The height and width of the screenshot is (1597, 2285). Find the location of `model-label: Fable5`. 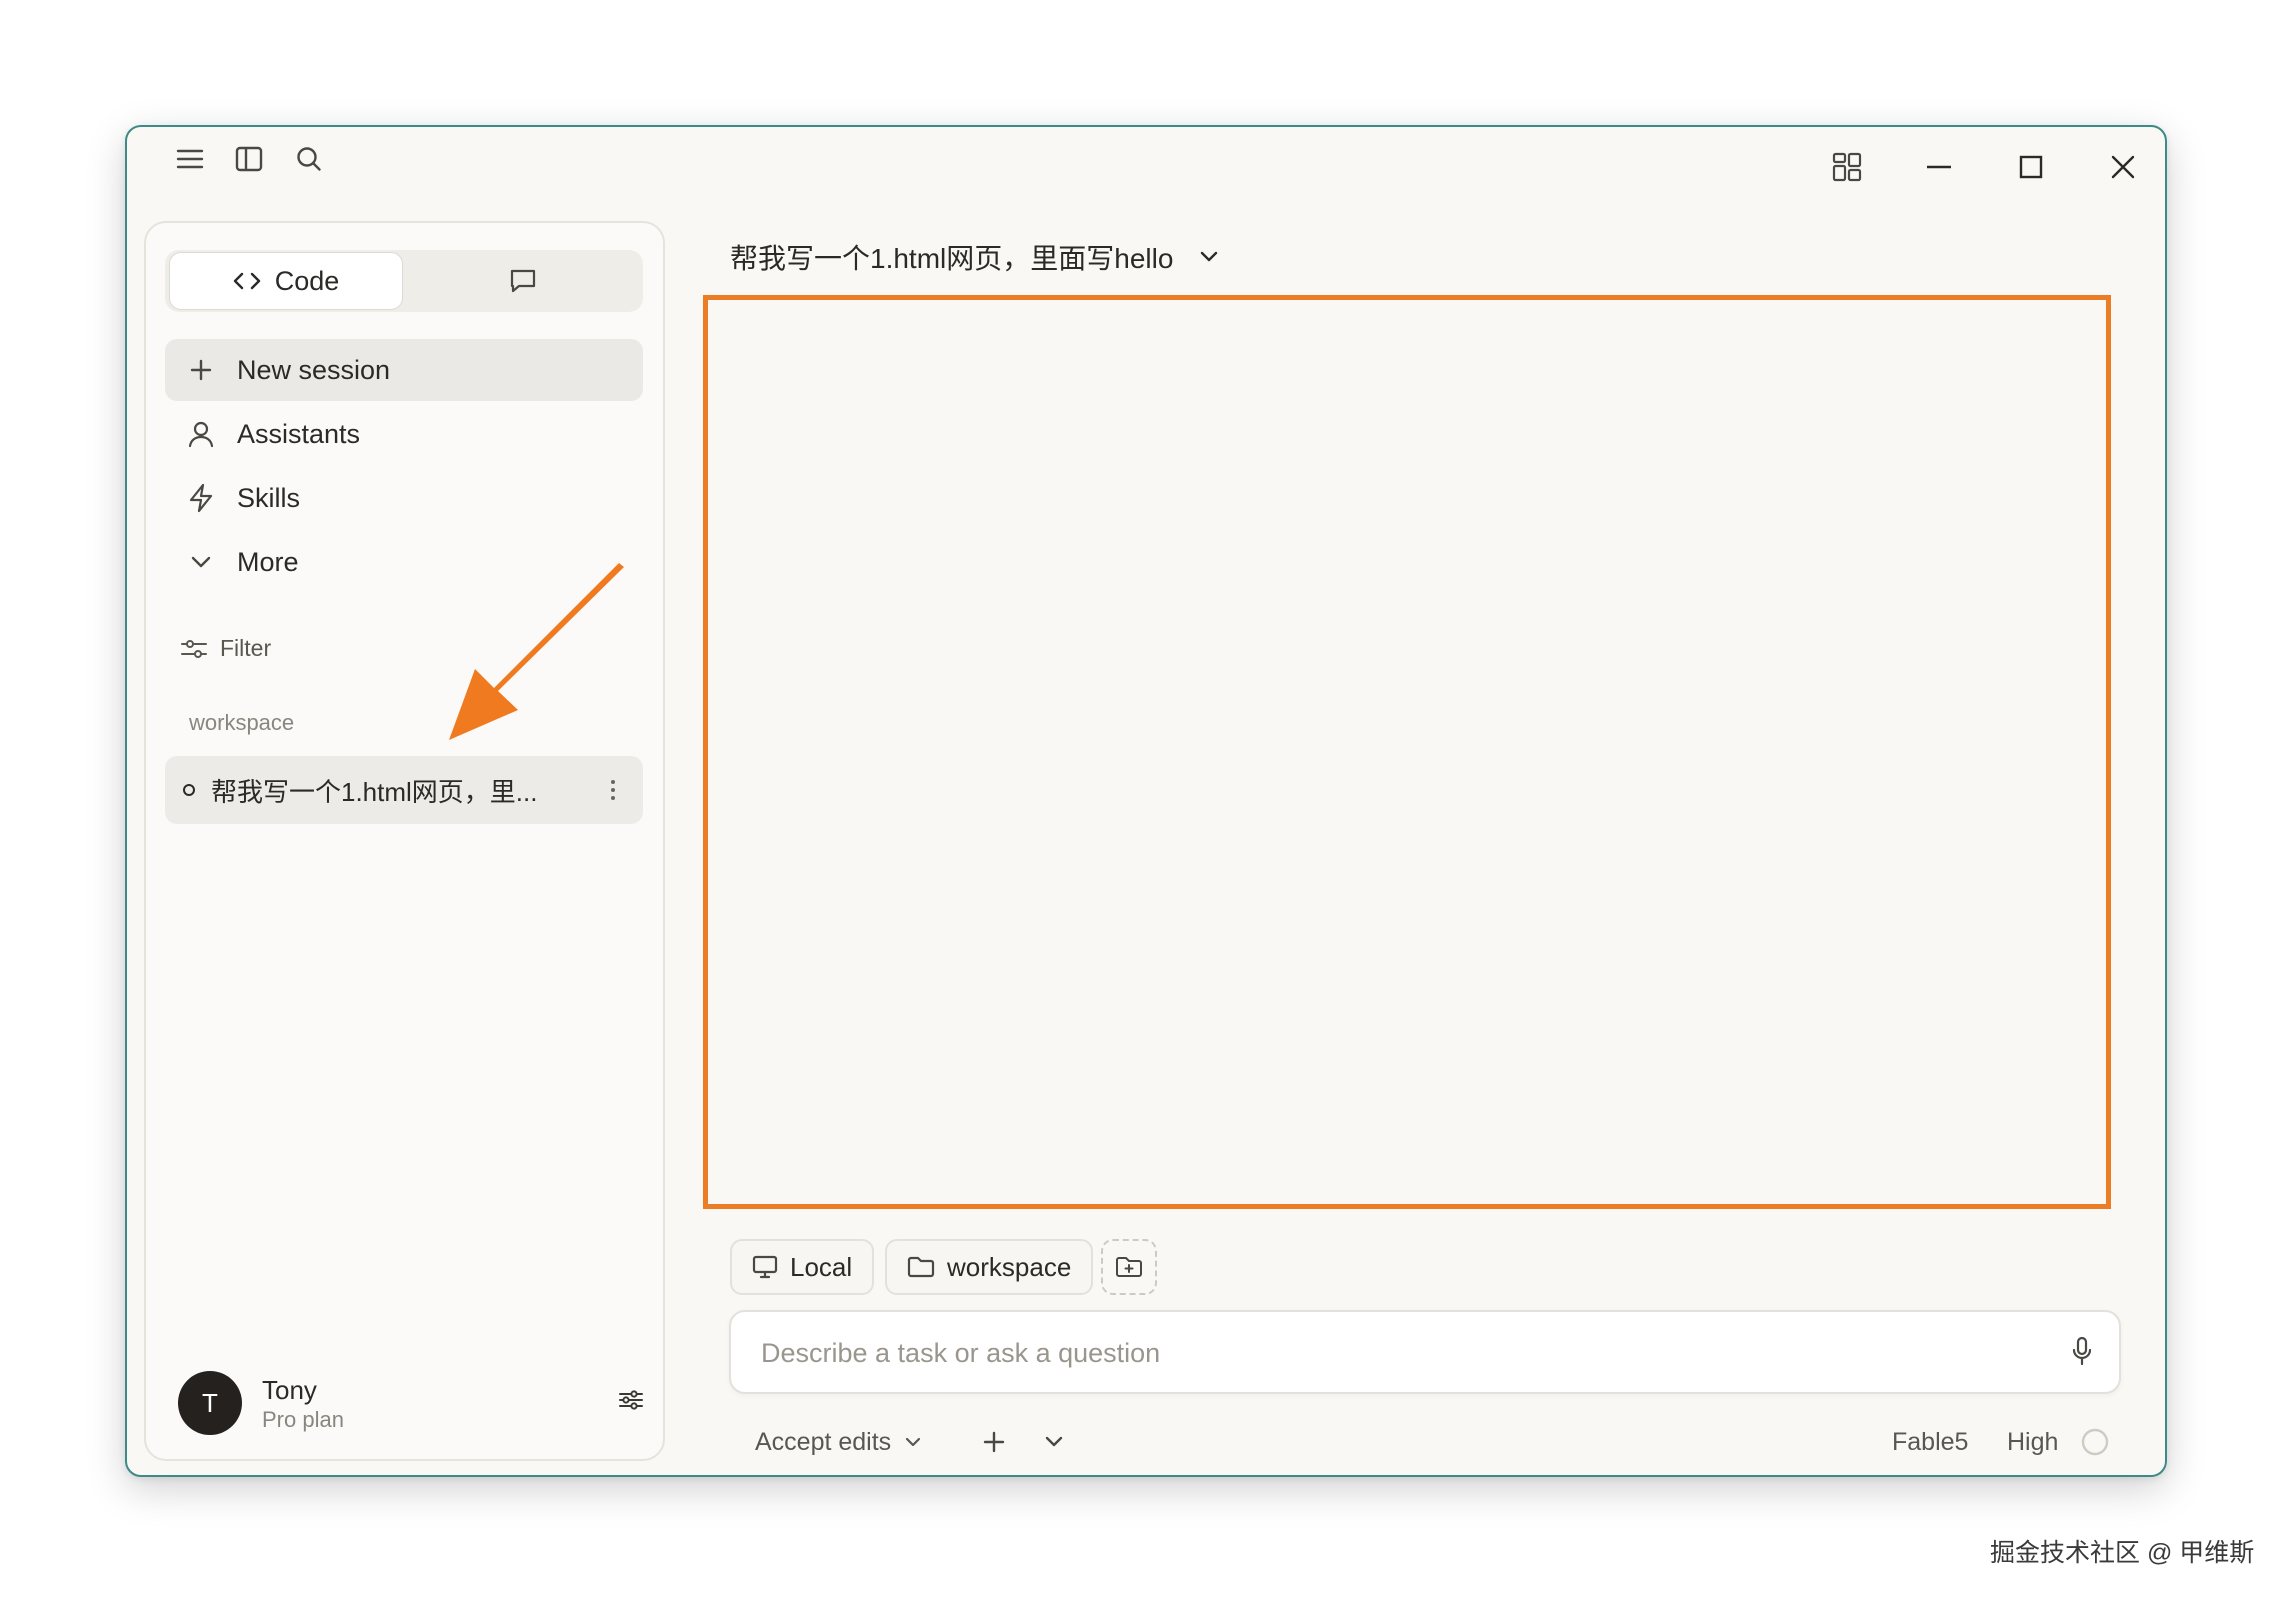

model-label: Fable5 is located at coordinates (1930, 1441).